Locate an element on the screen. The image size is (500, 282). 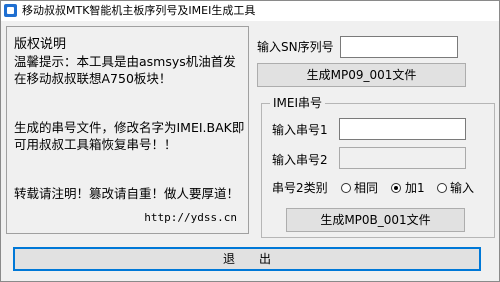
radio-input is located at coordinates (442, 188).